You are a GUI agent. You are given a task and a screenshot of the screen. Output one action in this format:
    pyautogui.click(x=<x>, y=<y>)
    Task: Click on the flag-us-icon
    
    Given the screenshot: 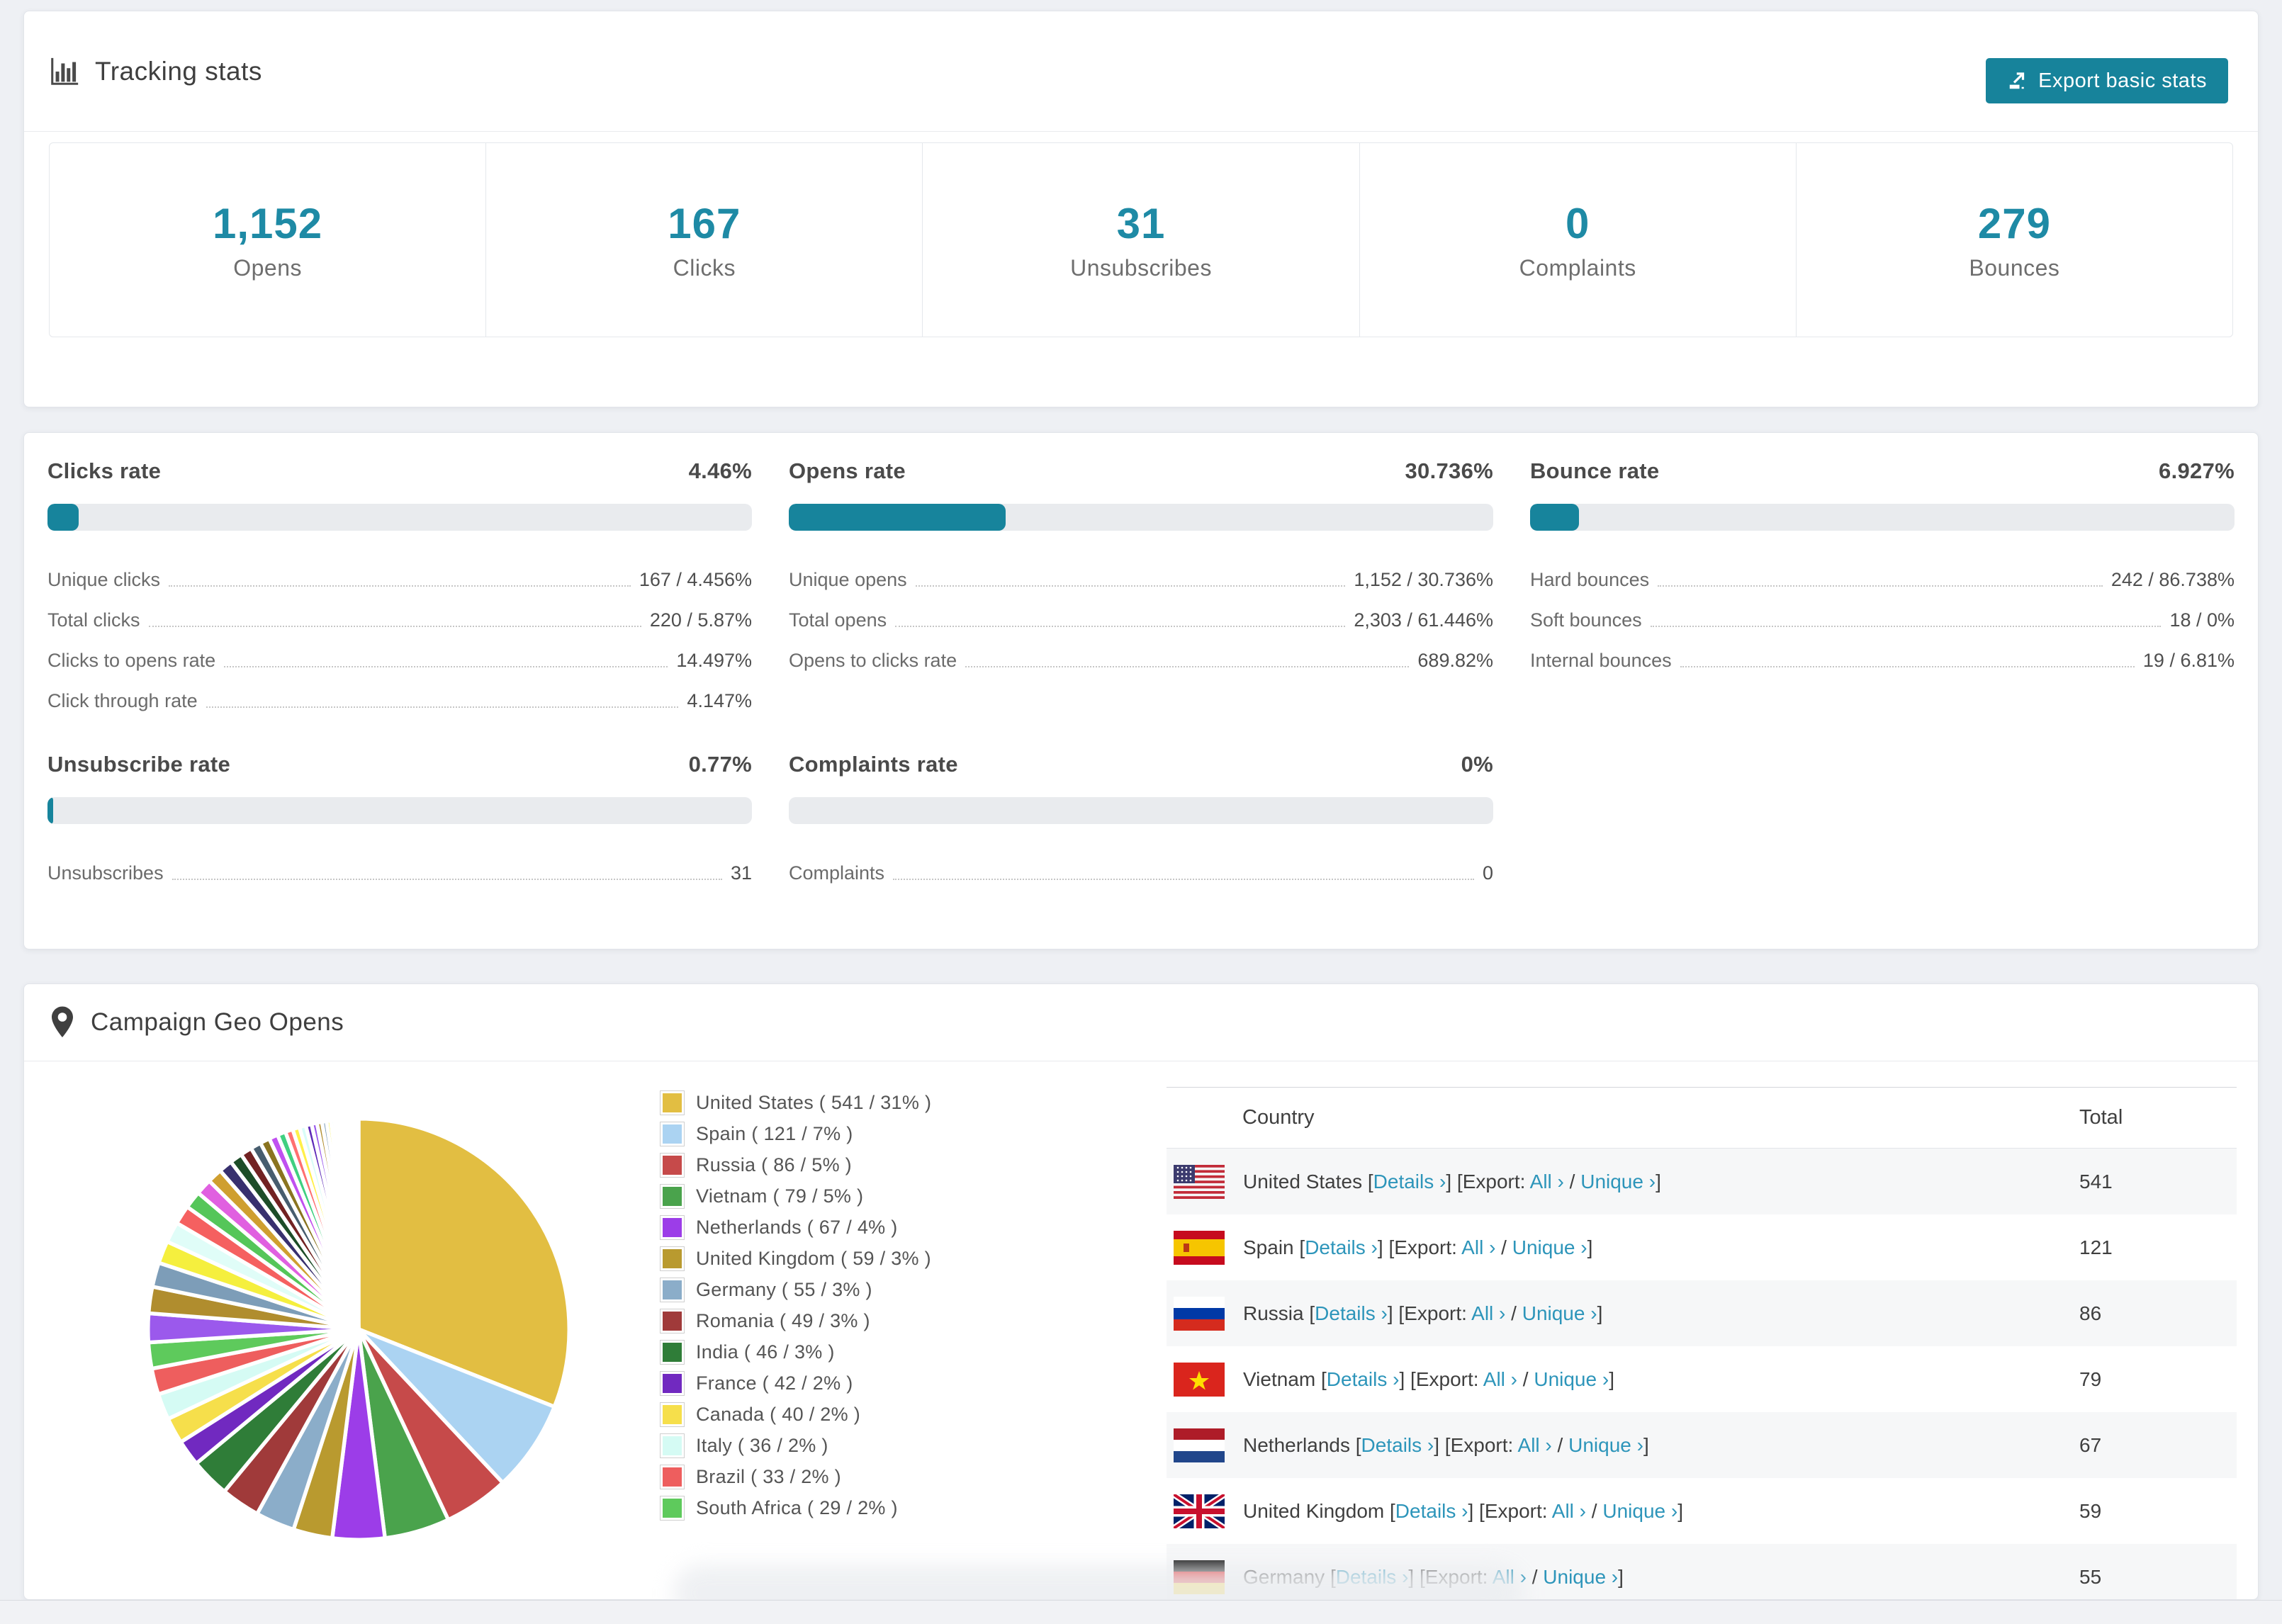 What is the action you would take?
    pyautogui.click(x=1199, y=1181)
    